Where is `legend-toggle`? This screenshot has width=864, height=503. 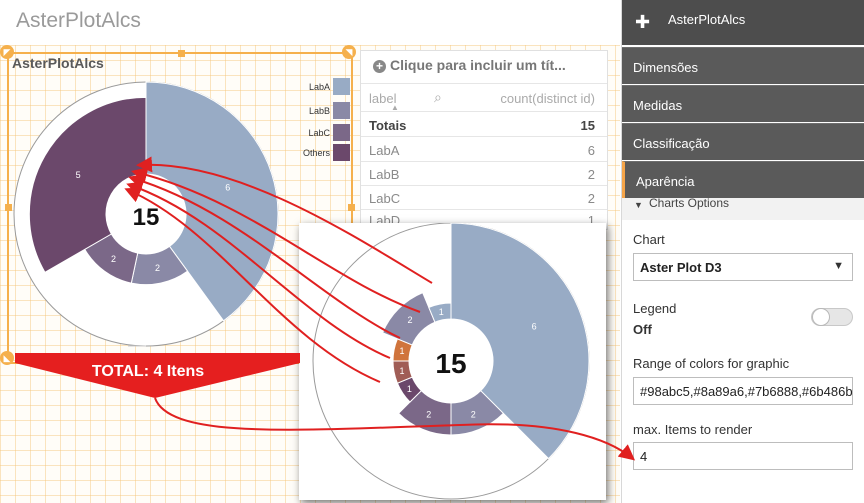 legend-toggle is located at coordinates (832, 317).